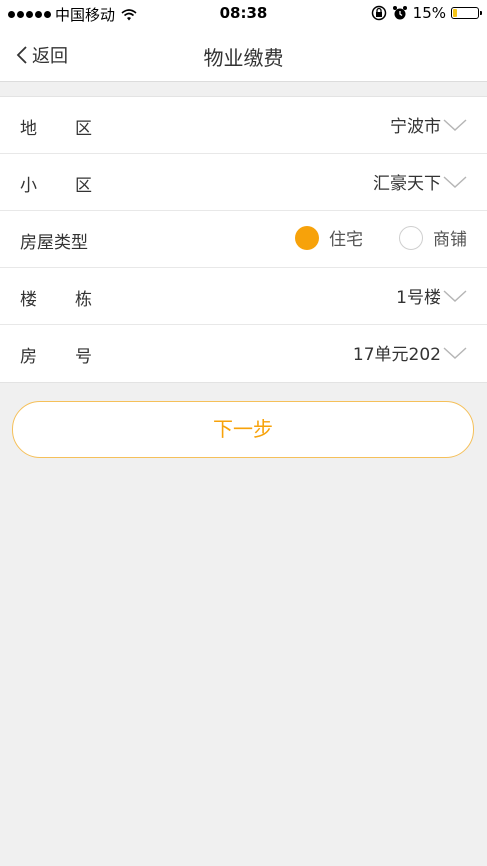  I want to click on battery-icon, so click(466, 13).